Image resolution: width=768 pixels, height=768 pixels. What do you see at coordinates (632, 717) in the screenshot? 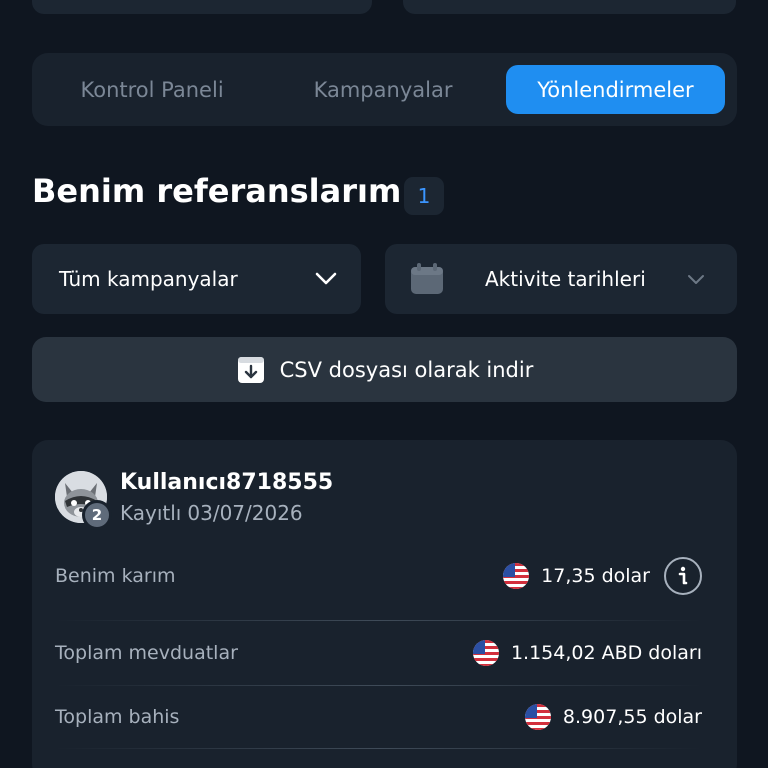
I see `stat-value: 8.907,55 dolar` at bounding box center [632, 717].